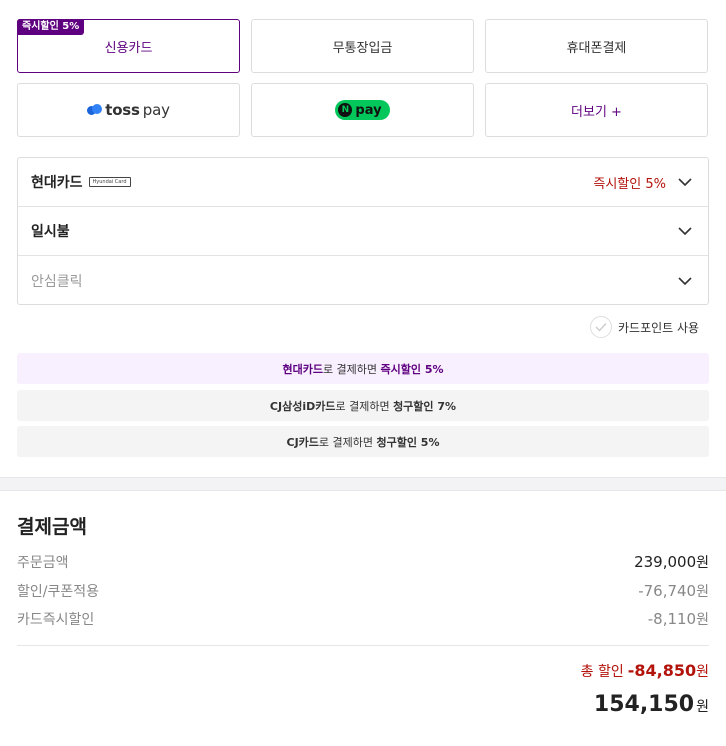 This screenshot has height=746, width=726. What do you see at coordinates (662, 670) in the screenshot?
I see `total-discount-value: -84,850` at bounding box center [662, 670].